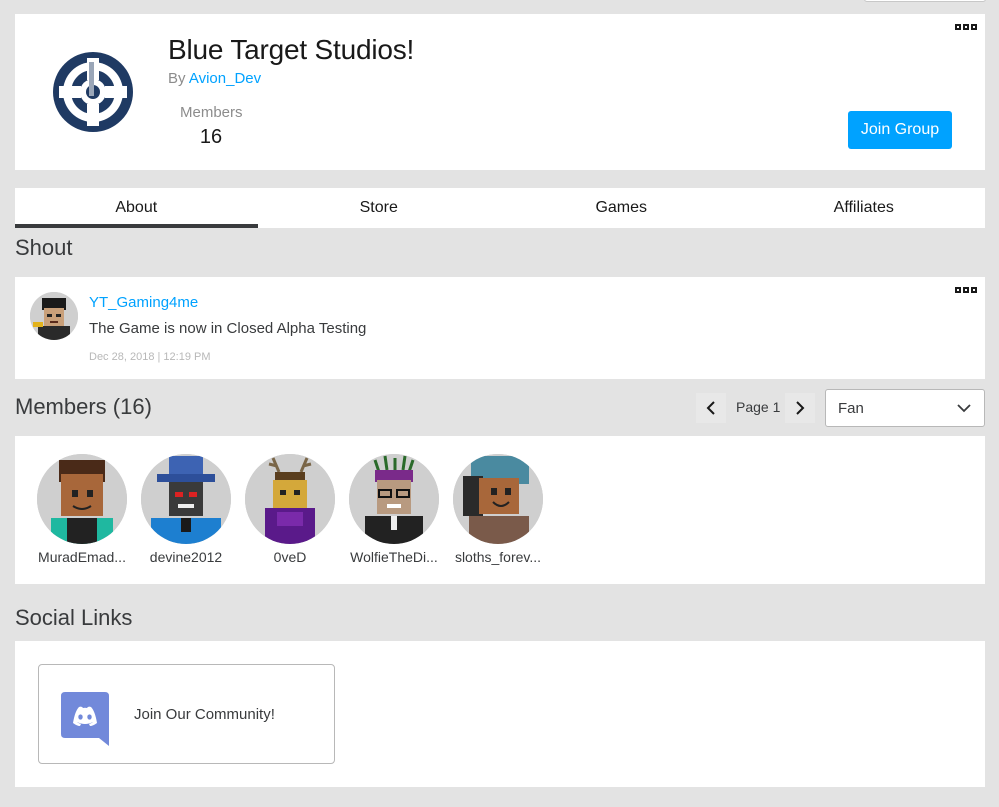  What do you see at coordinates (85, 719) in the screenshot?
I see `discord-icon` at bounding box center [85, 719].